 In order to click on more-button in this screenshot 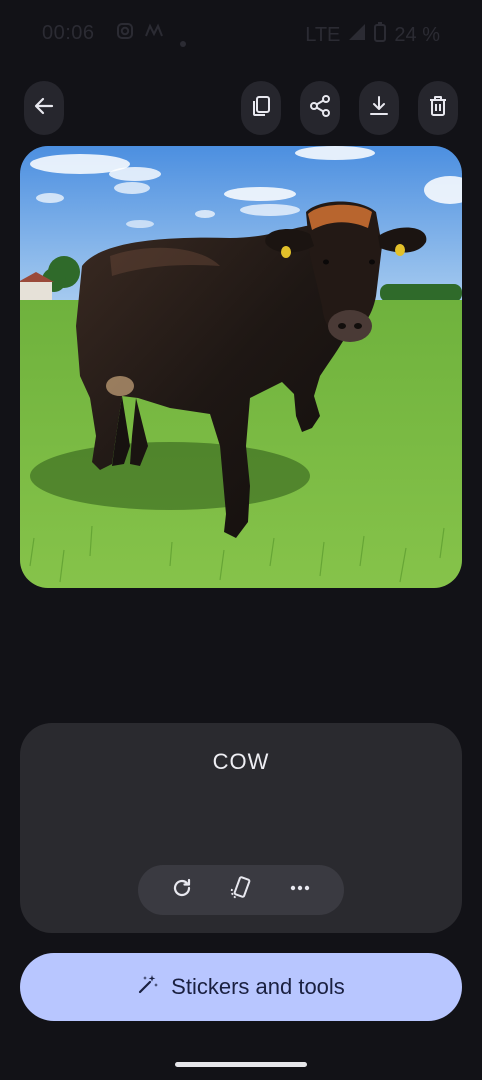, I will do `click(300, 890)`.